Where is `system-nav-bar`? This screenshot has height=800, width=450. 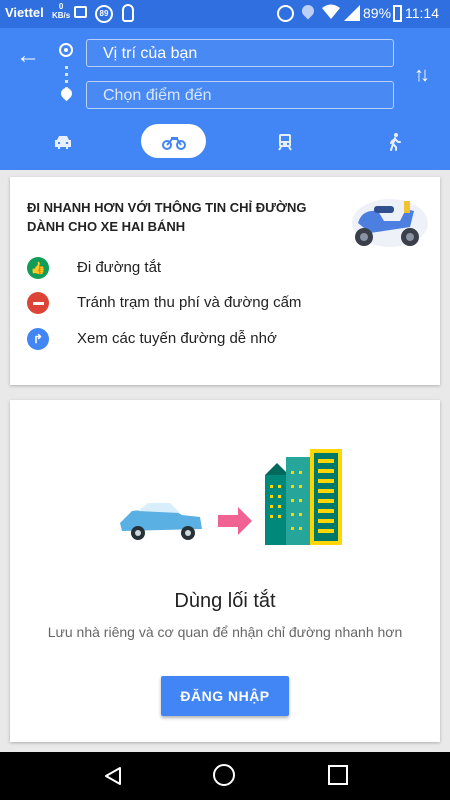 system-nav-bar is located at coordinates (225, 776).